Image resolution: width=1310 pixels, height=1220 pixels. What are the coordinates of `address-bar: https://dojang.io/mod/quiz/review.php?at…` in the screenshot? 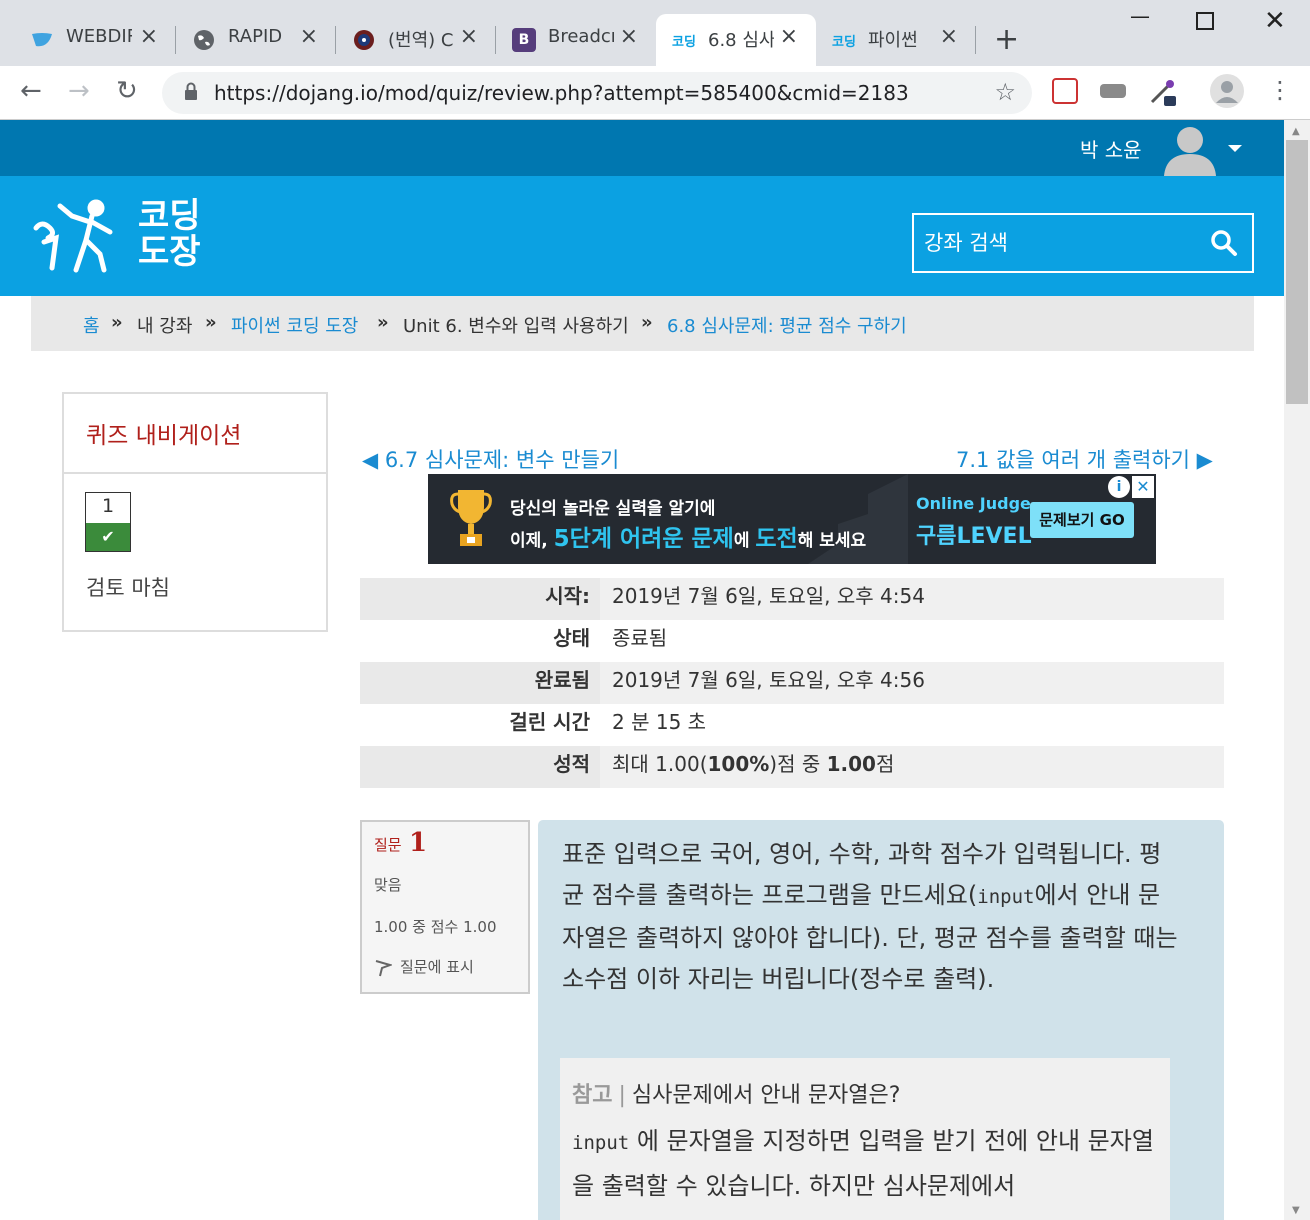 It's located at (597, 93).